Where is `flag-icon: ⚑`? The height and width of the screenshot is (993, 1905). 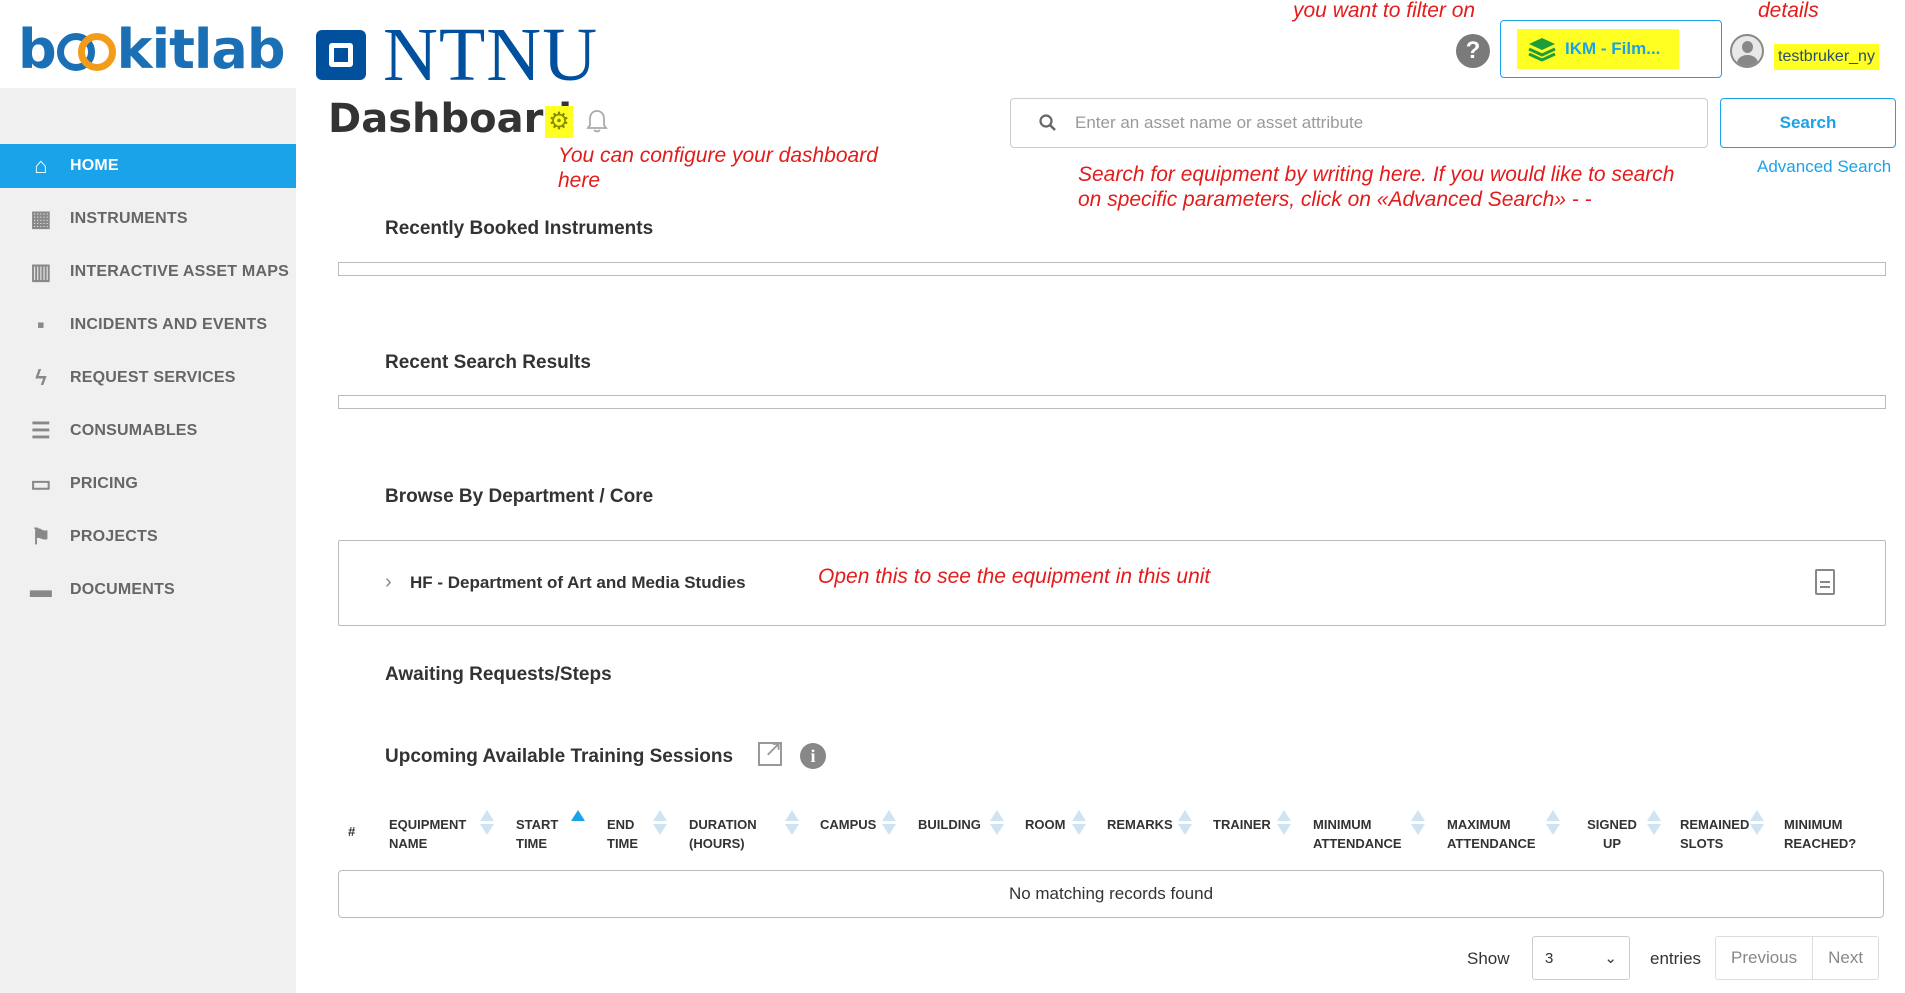
flag-icon: ⚑ is located at coordinates (41, 536).